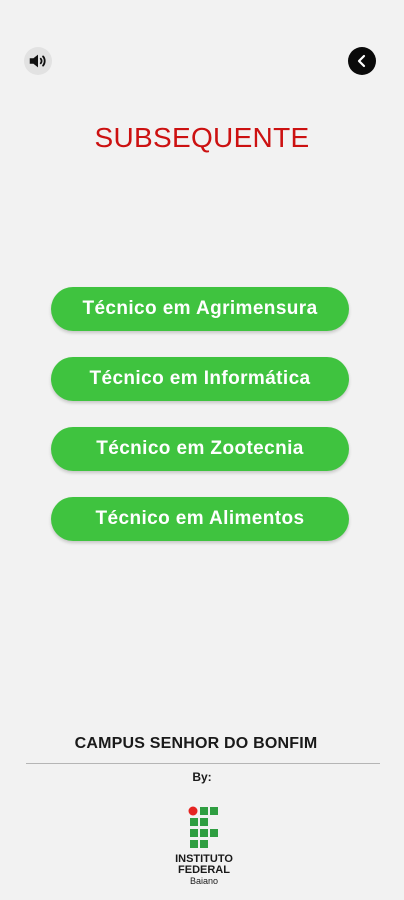  What do you see at coordinates (200, 309) in the screenshot?
I see `course-button-agrimensura: Técnico em Agrimensura` at bounding box center [200, 309].